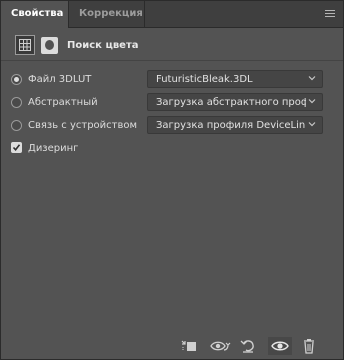 Image resolution: width=344 pixels, height=360 pixels. What do you see at coordinates (172, 48) in the screenshot?
I see `panel-header: Поиск цвета` at bounding box center [172, 48].